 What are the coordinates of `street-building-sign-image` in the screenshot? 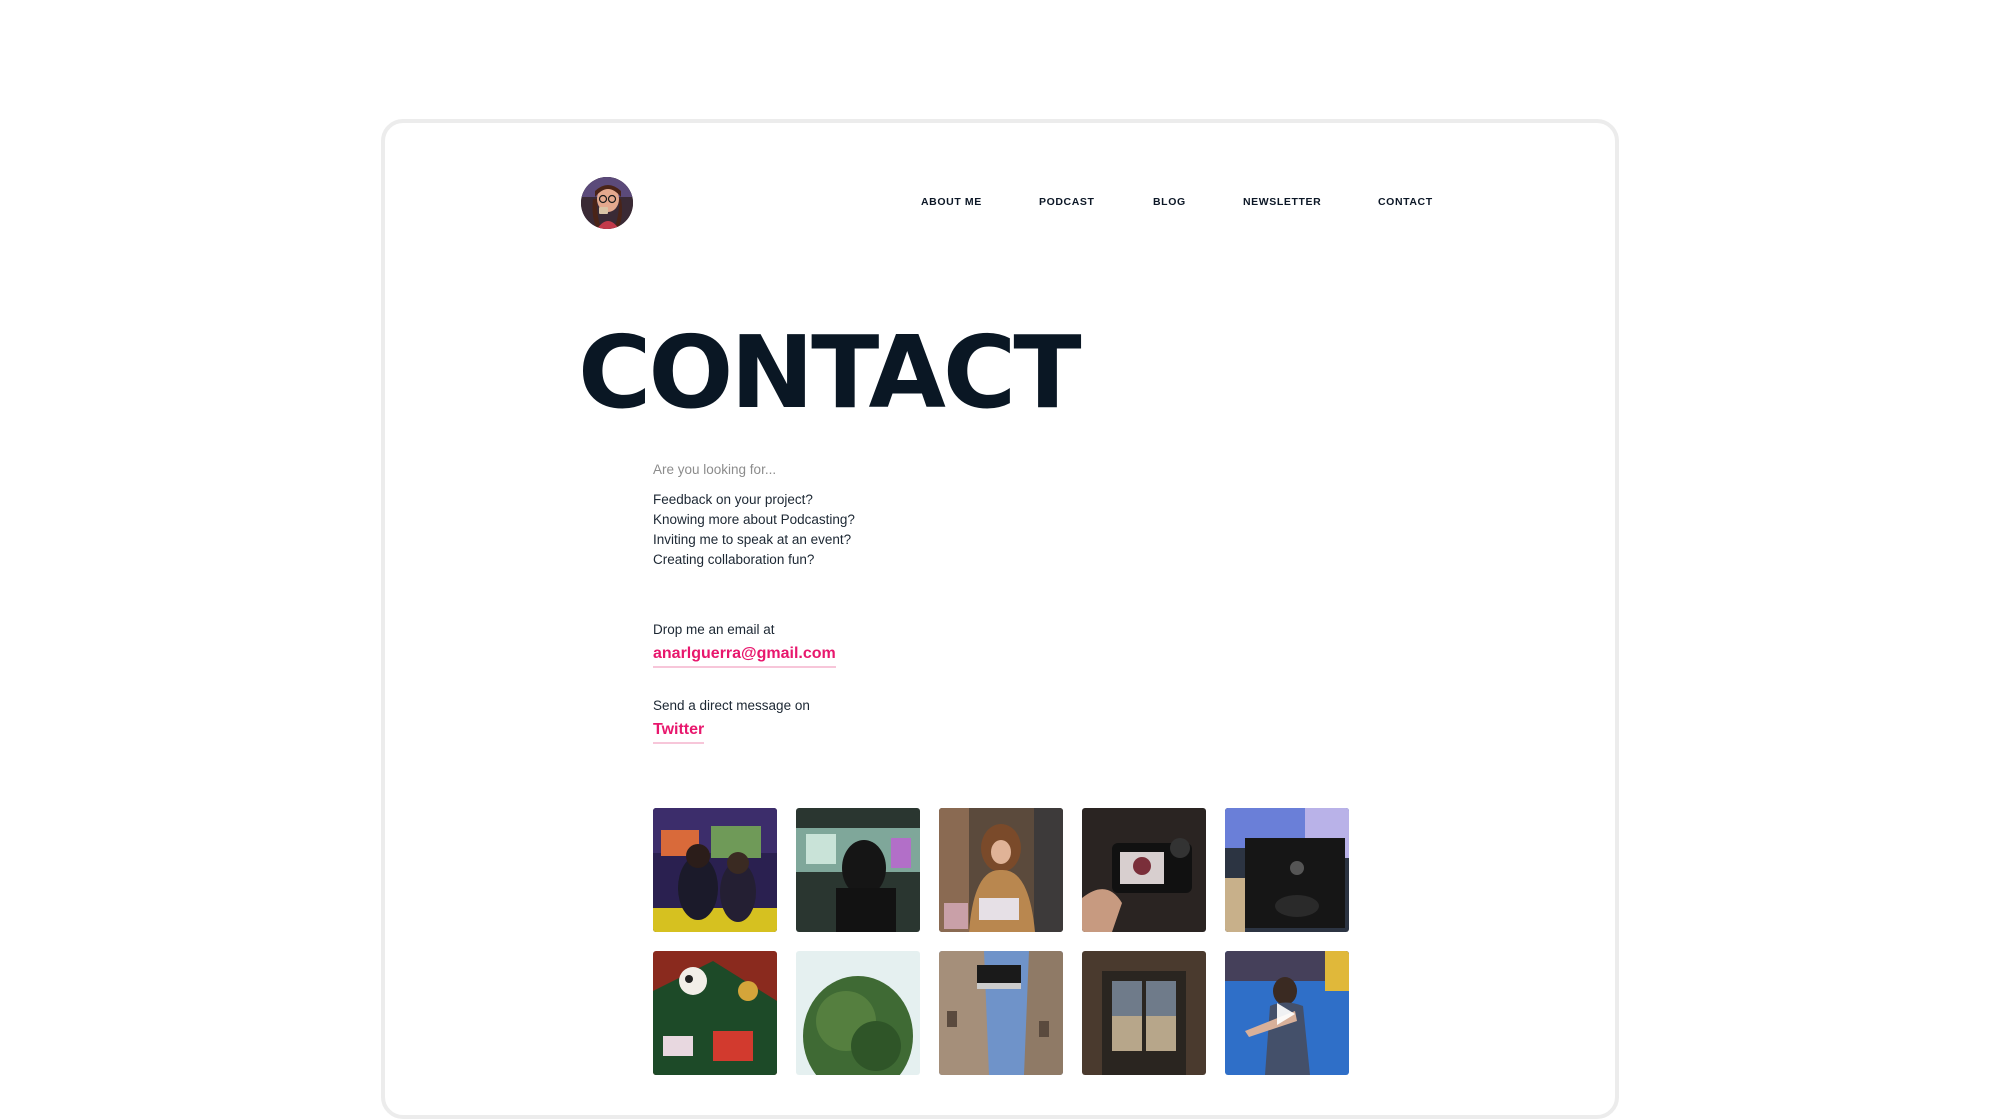 It's located at (1001, 1013).